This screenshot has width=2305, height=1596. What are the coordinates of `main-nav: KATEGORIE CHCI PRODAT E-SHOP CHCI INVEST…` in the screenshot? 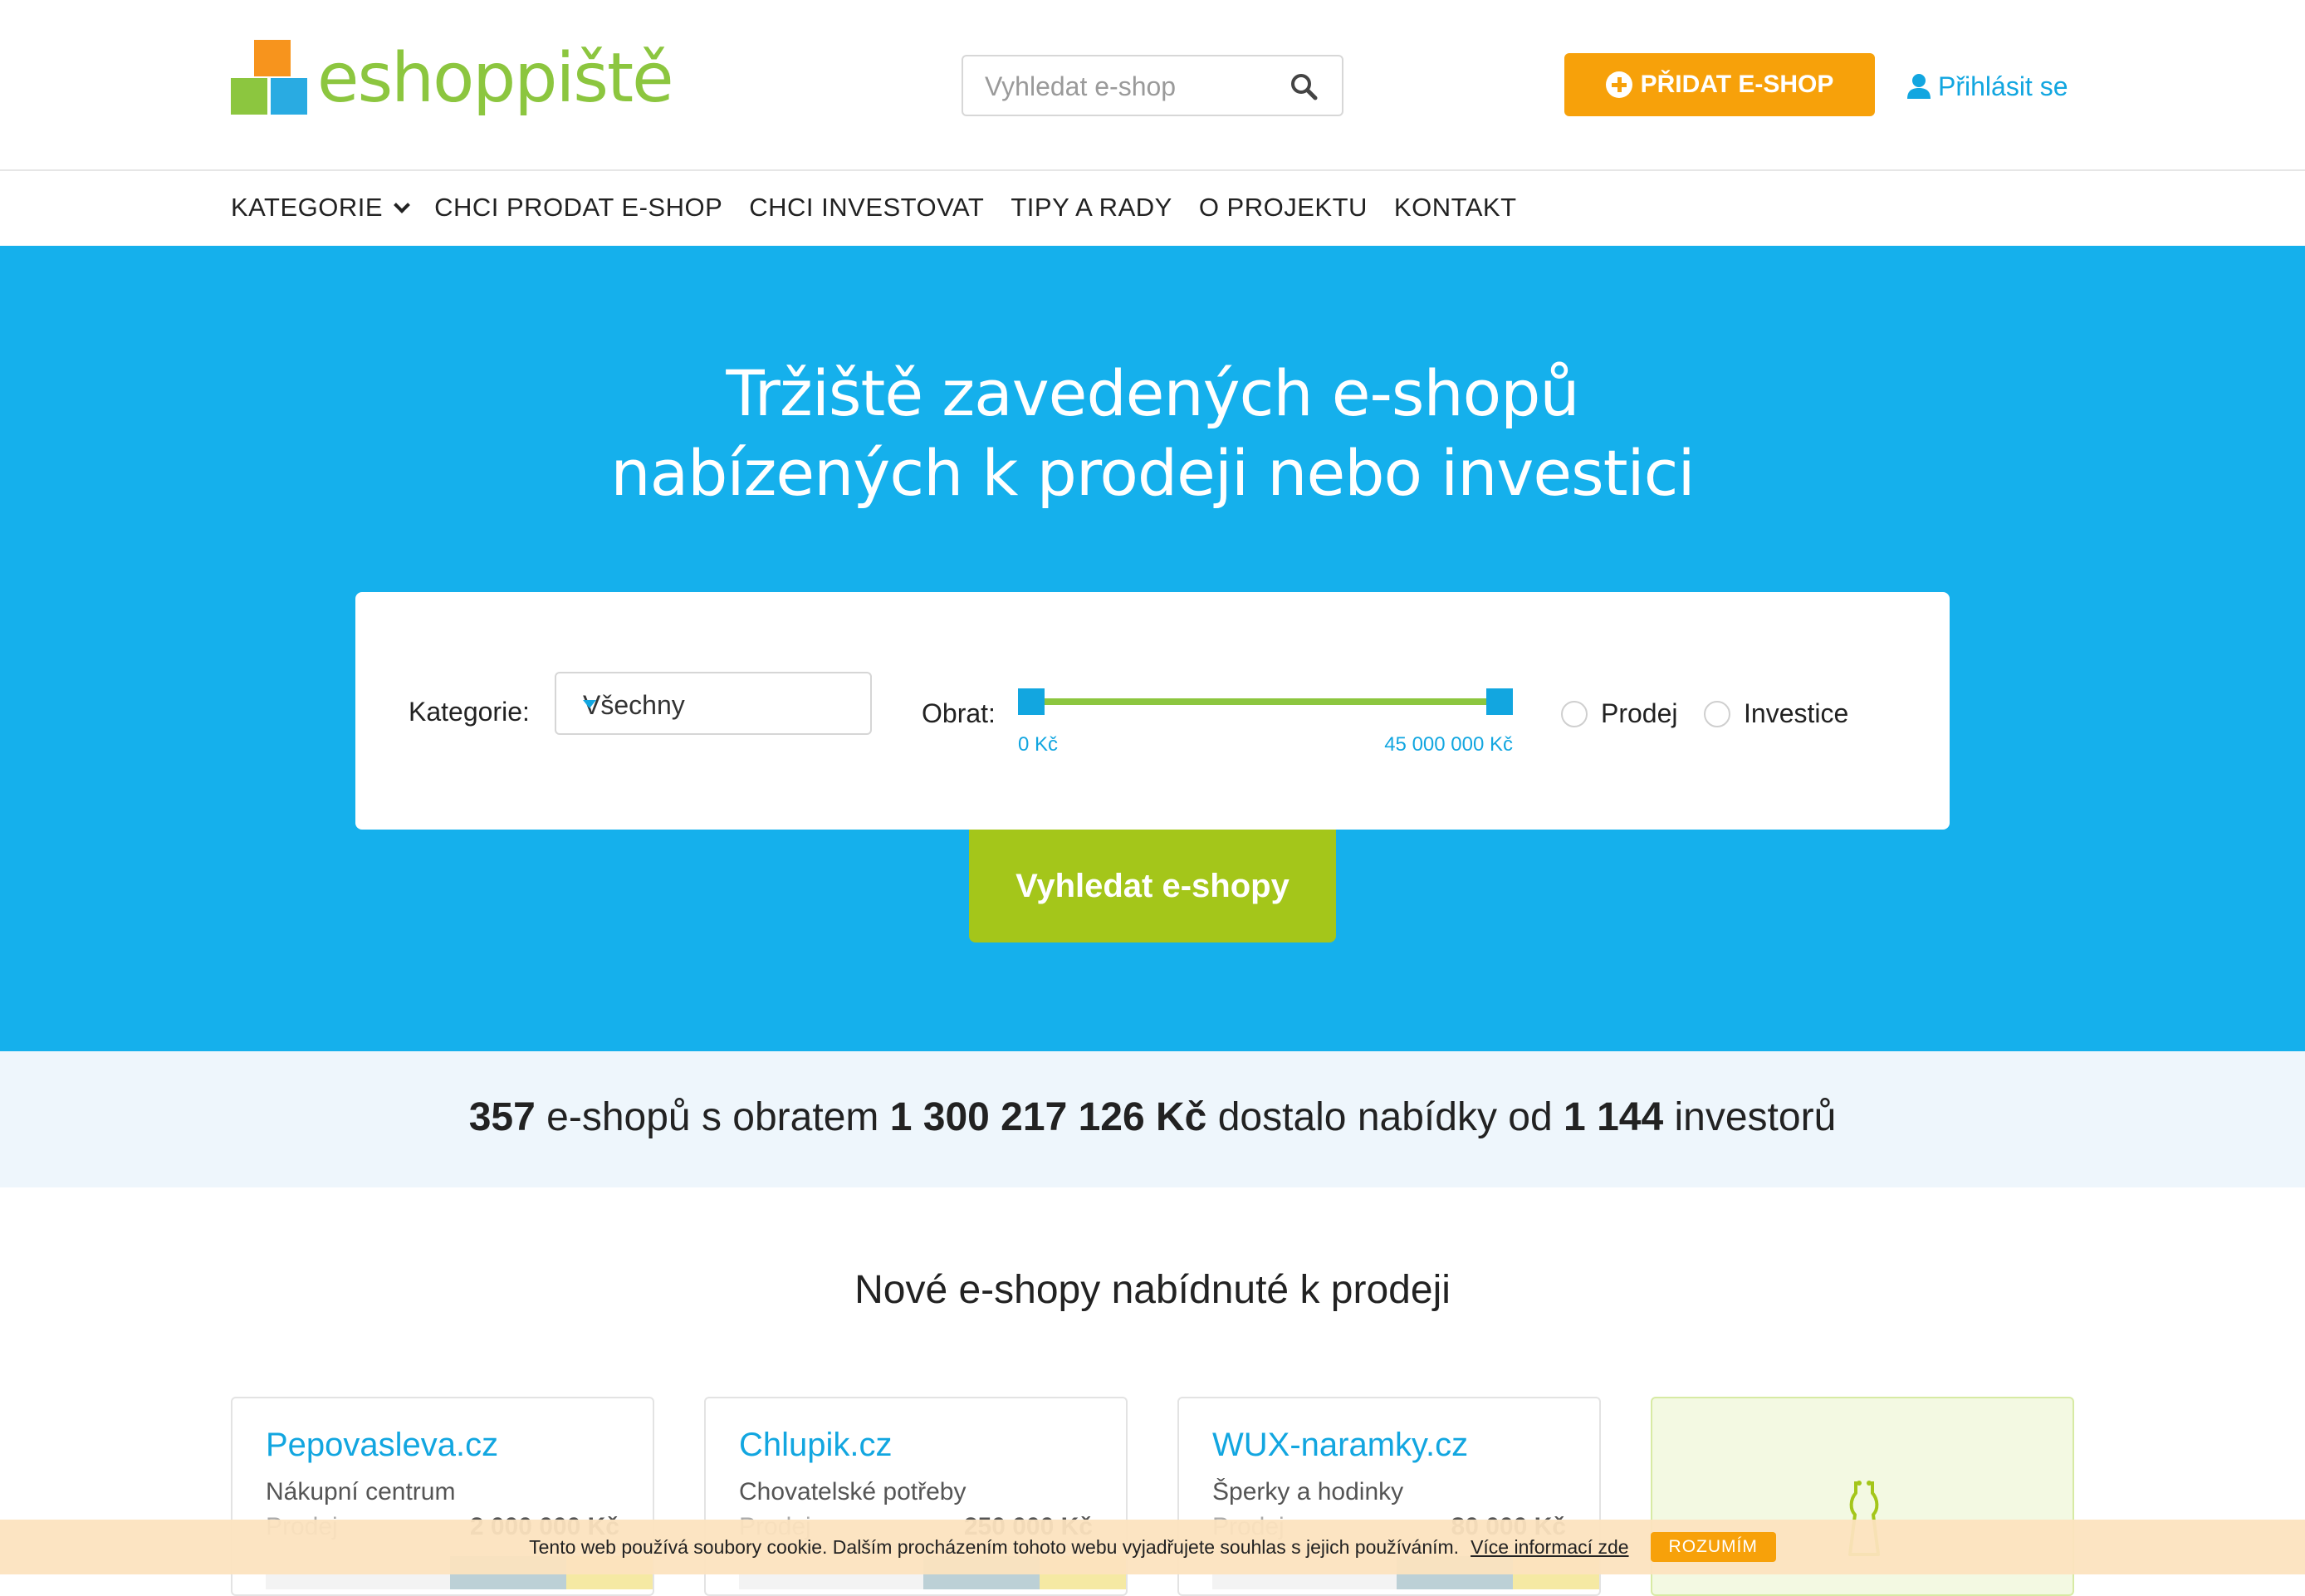 It's located at (1153, 209).